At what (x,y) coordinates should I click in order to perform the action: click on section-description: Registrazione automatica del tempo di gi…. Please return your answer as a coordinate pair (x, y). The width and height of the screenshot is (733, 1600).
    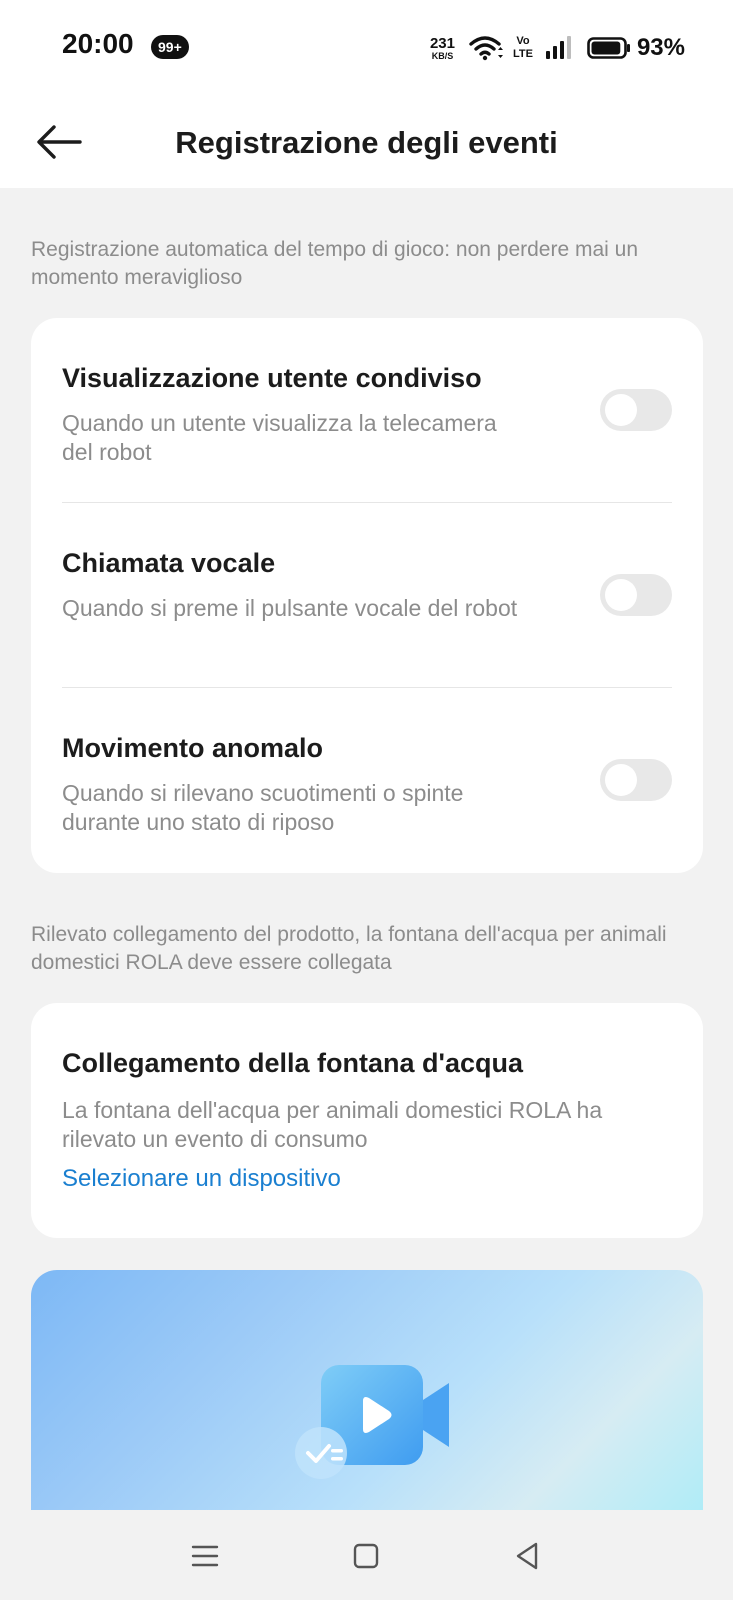
    Looking at the image, I should click on (335, 263).